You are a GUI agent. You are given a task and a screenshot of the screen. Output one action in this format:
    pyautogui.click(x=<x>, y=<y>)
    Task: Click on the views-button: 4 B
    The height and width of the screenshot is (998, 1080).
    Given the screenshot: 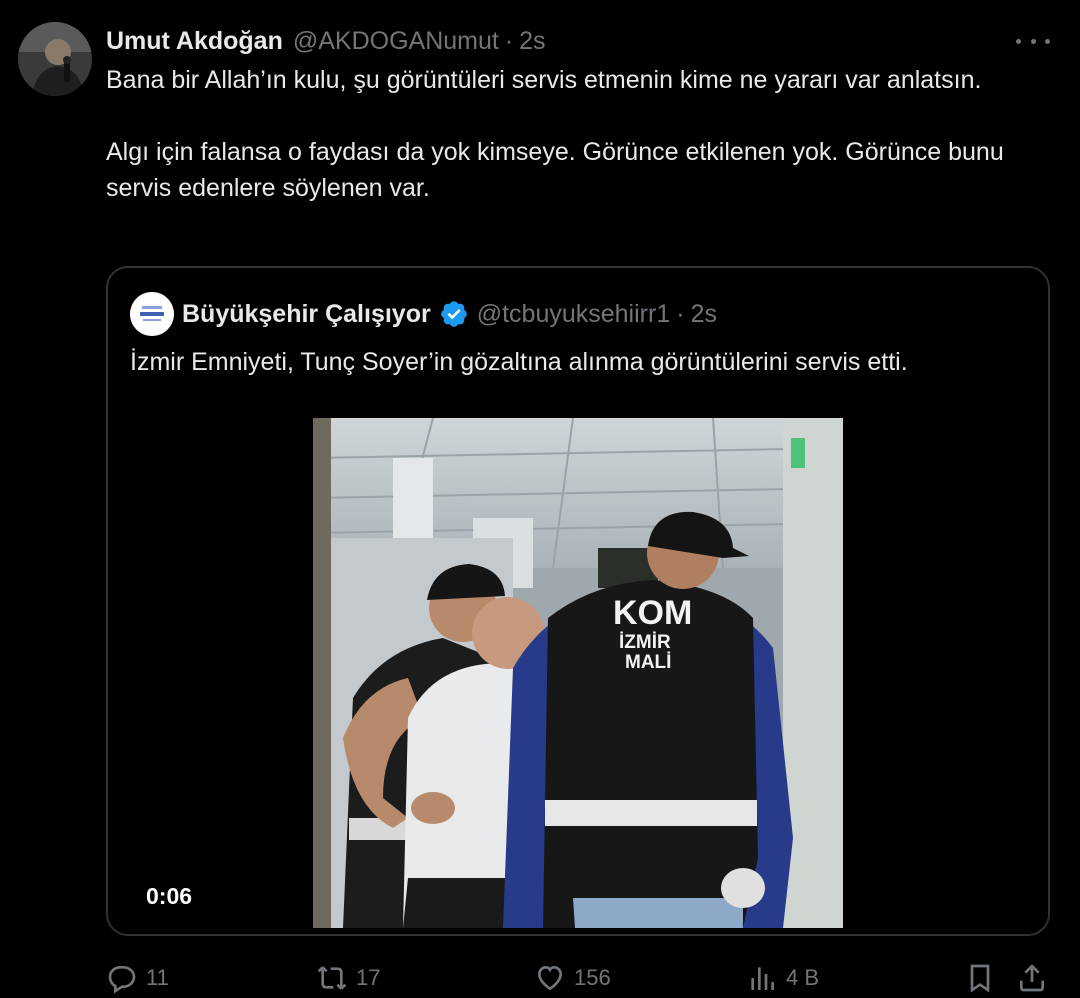 What is the action you would take?
    pyautogui.click(x=782, y=978)
    